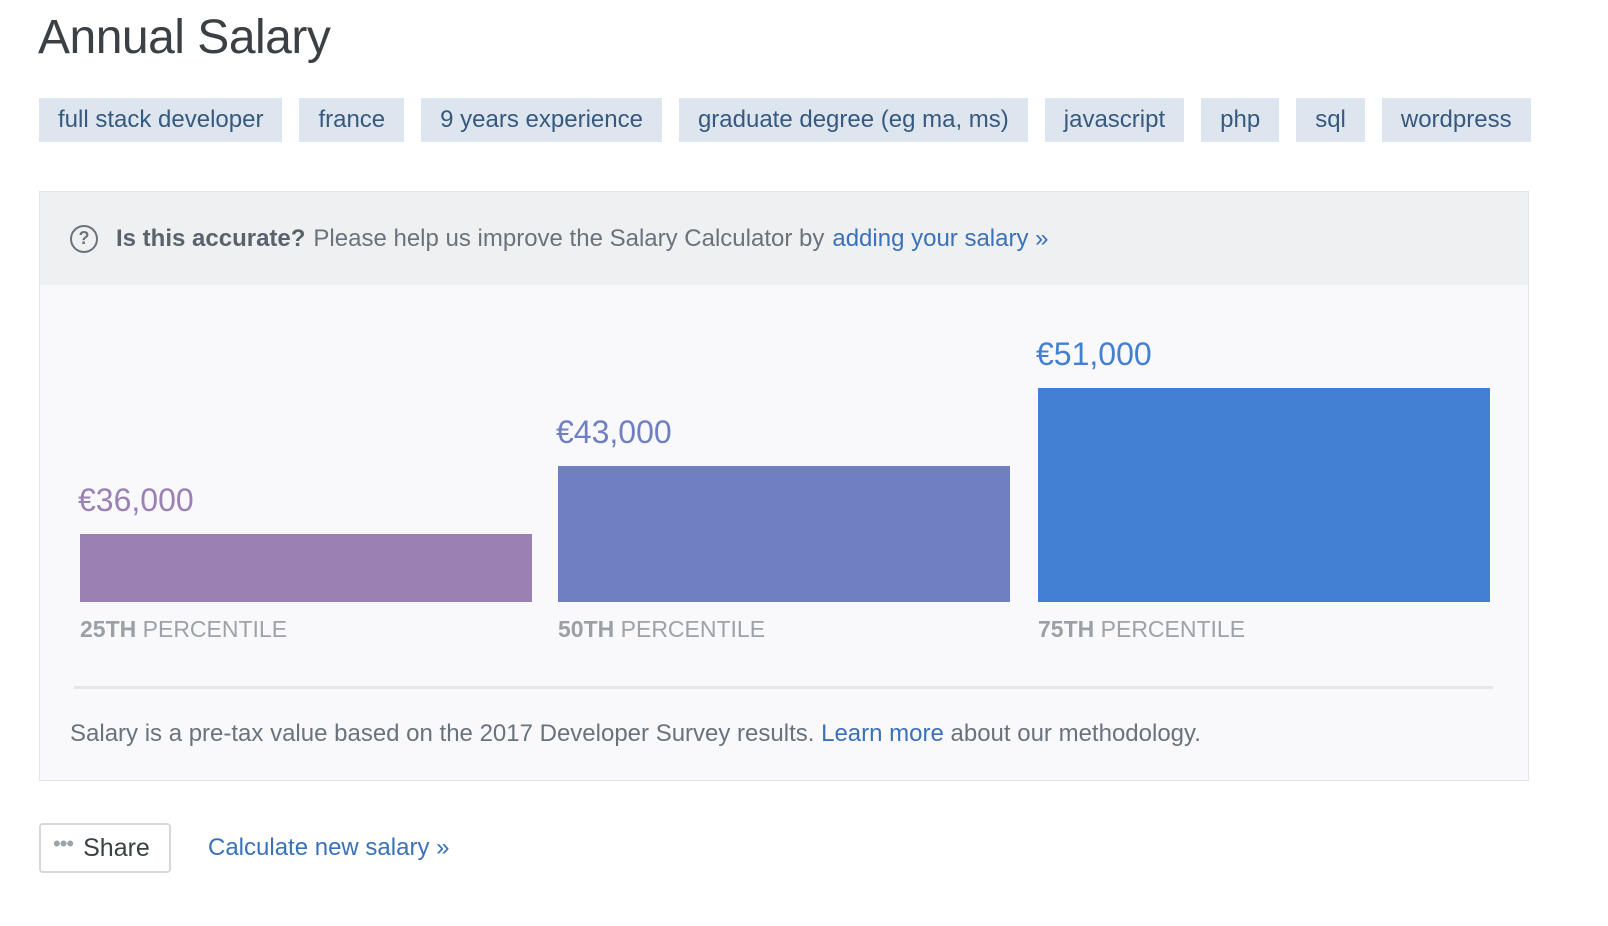 This screenshot has height=926, width=1608. Describe the element at coordinates (614, 432) in the screenshot. I see `bar-value-label: €43,000` at that location.